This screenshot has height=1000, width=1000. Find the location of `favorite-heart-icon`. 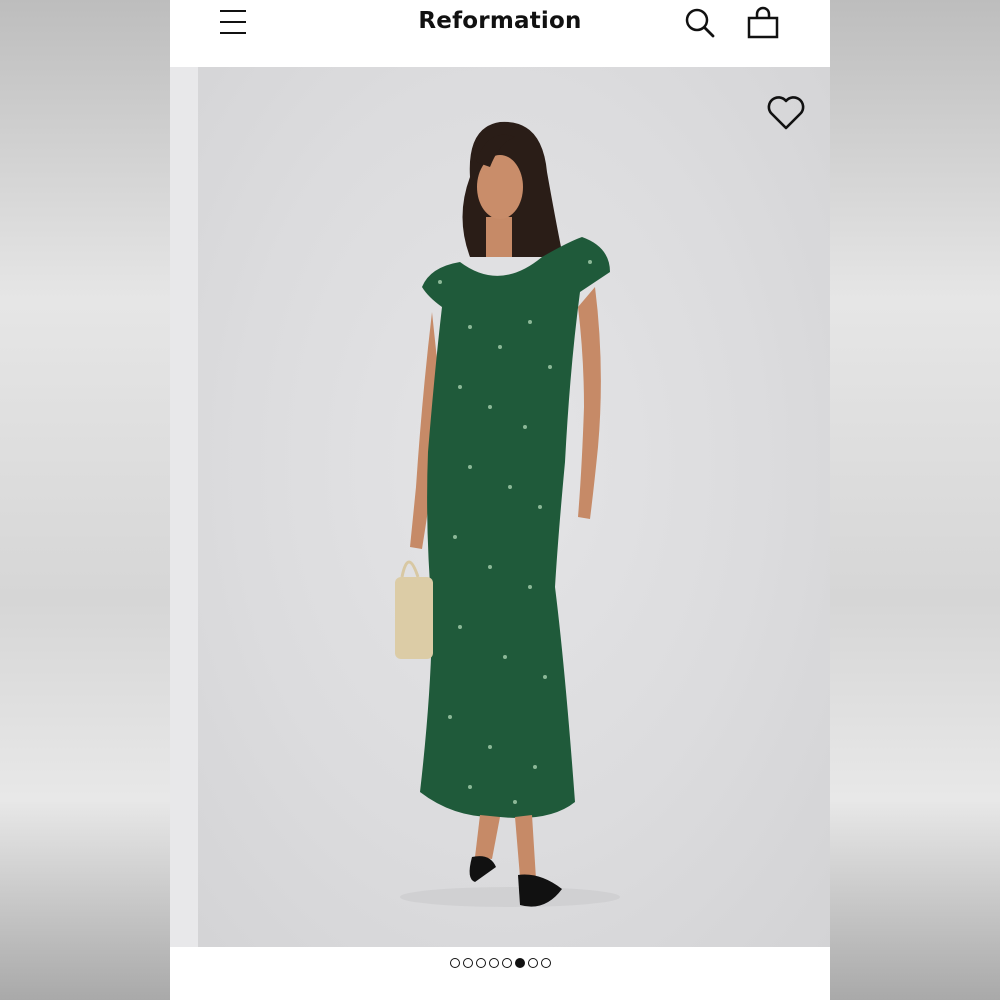

favorite-heart-icon is located at coordinates (786, 113).